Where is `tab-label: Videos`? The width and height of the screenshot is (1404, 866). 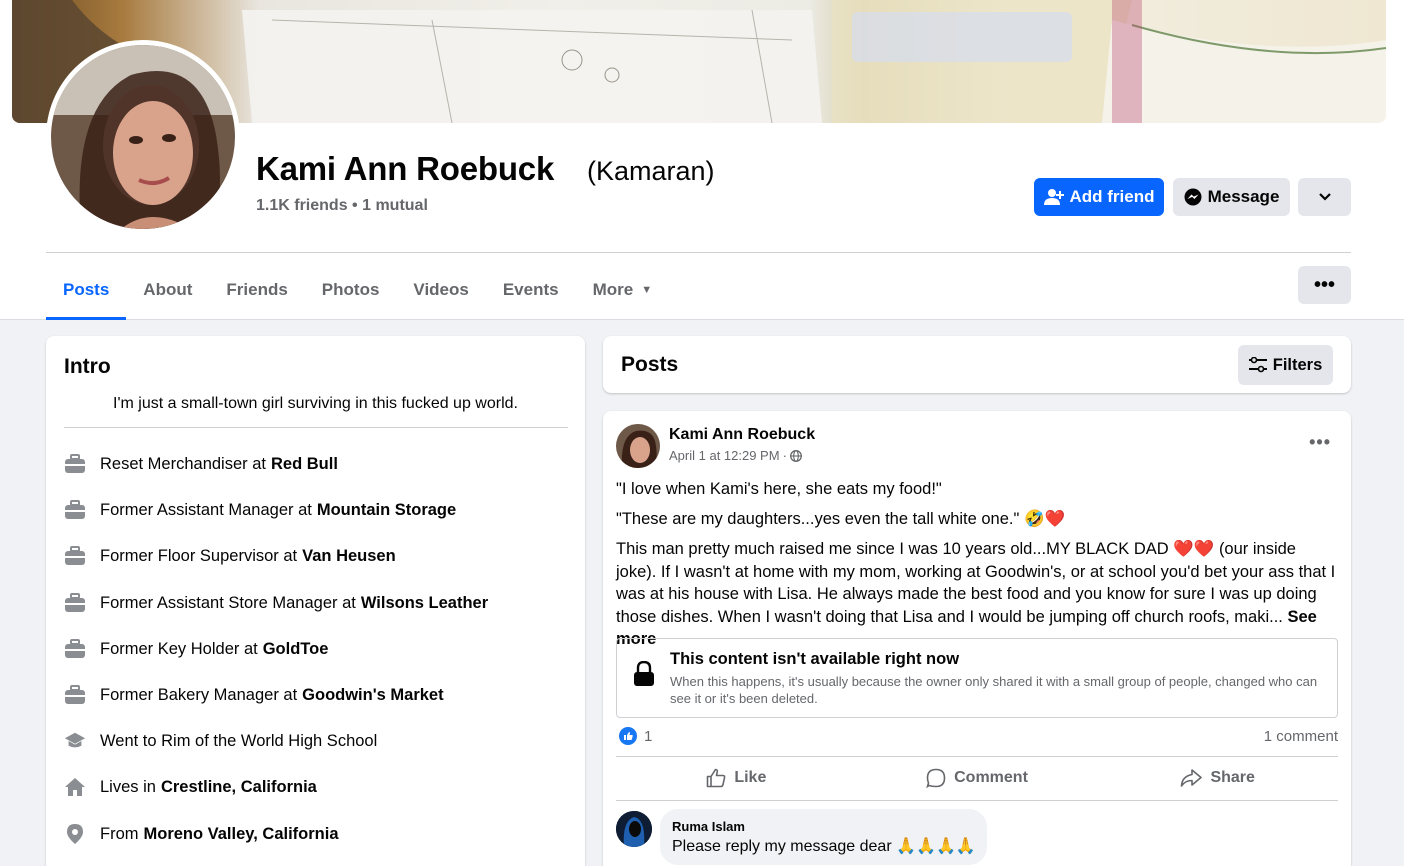 tab-label: Videos is located at coordinates (441, 289).